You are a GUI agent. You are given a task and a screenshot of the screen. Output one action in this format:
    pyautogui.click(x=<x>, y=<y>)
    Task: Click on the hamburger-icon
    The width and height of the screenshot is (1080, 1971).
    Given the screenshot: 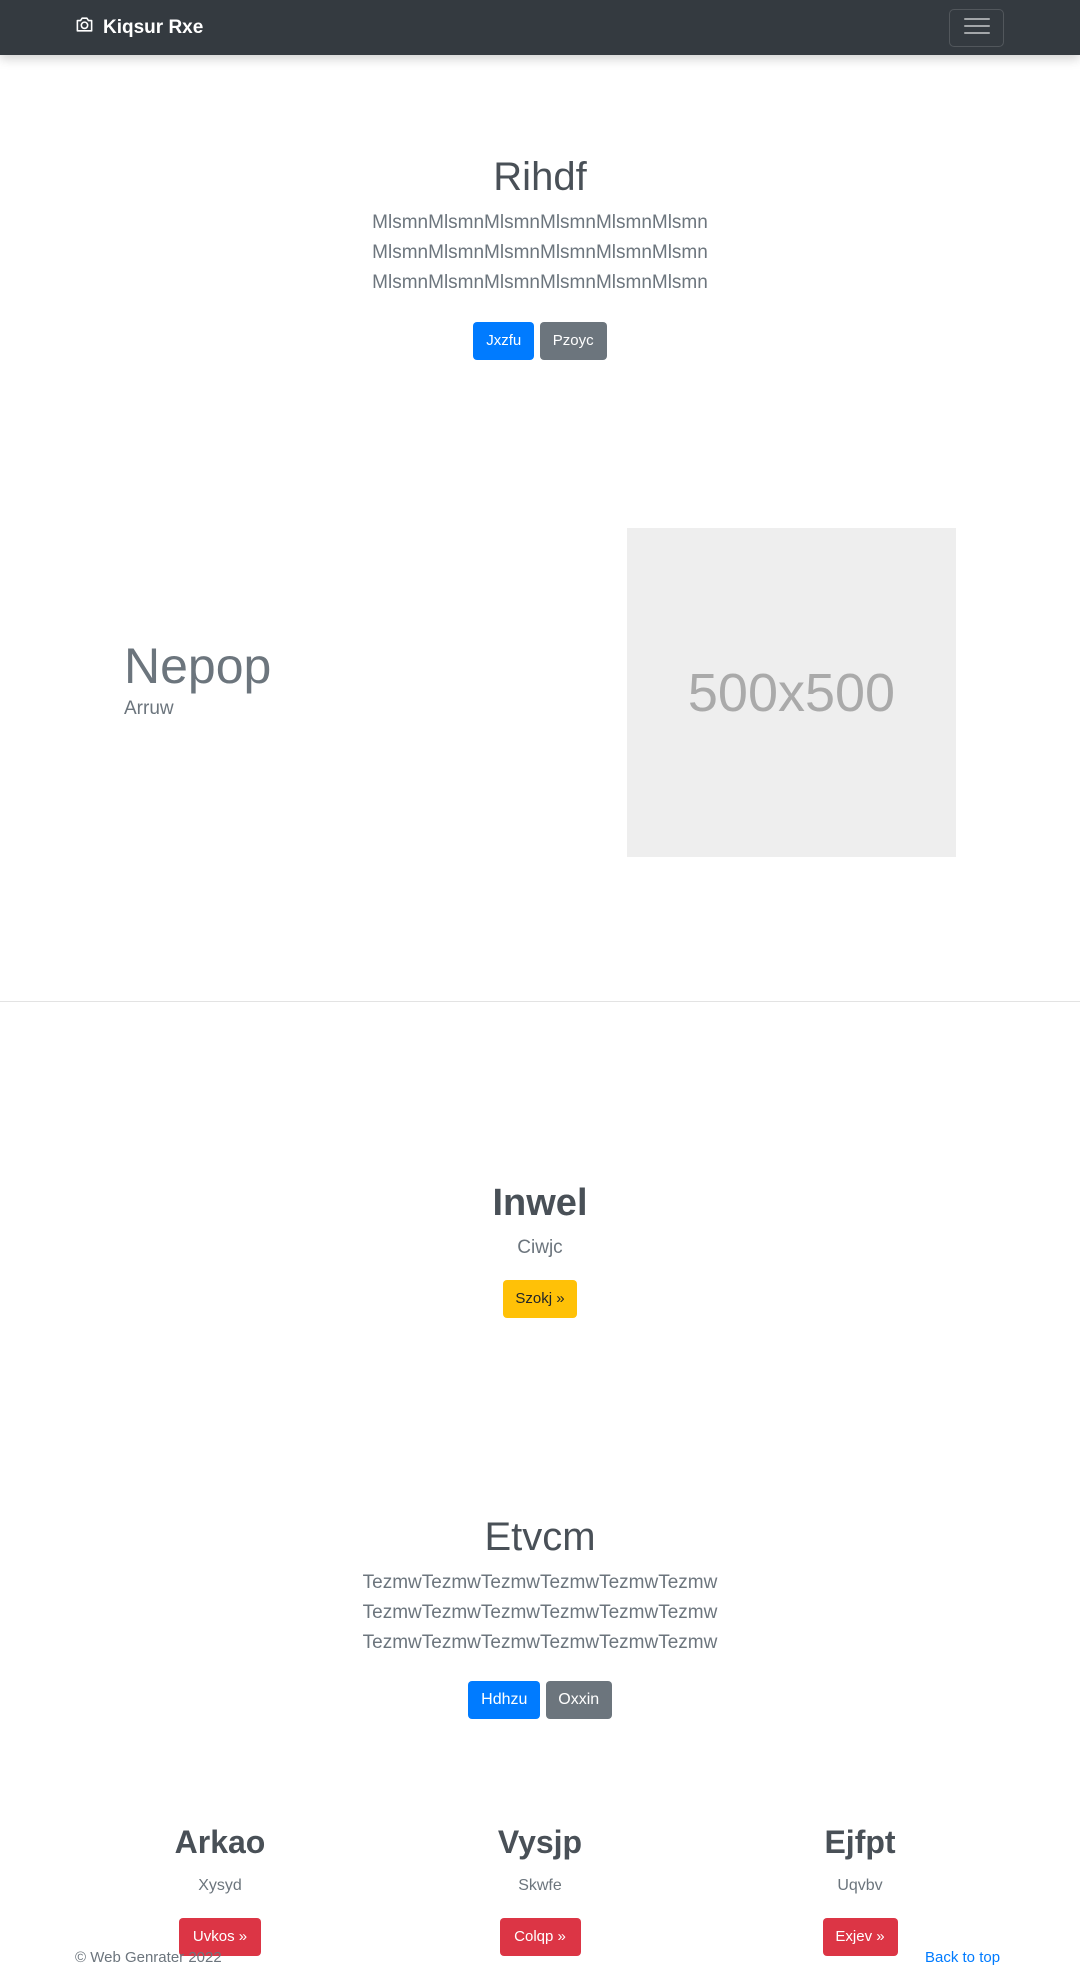 What is the action you would take?
    pyautogui.click(x=977, y=28)
    